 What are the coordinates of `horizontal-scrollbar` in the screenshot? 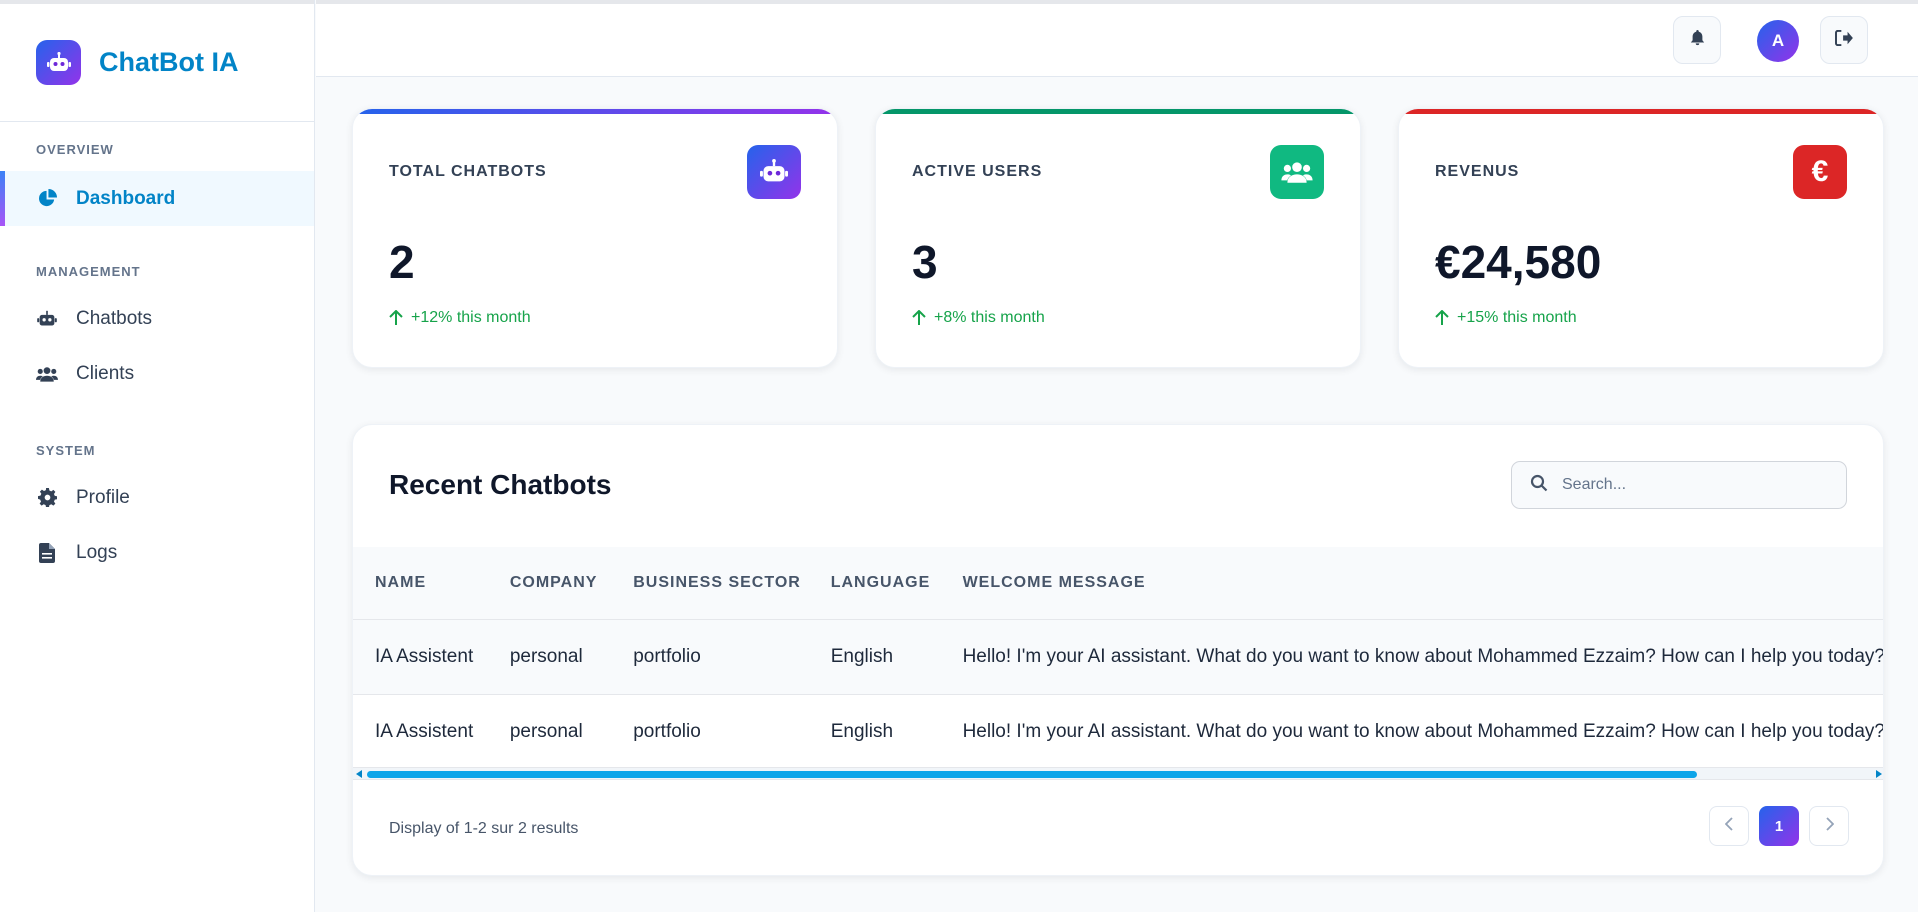 It's located at (1118, 773).